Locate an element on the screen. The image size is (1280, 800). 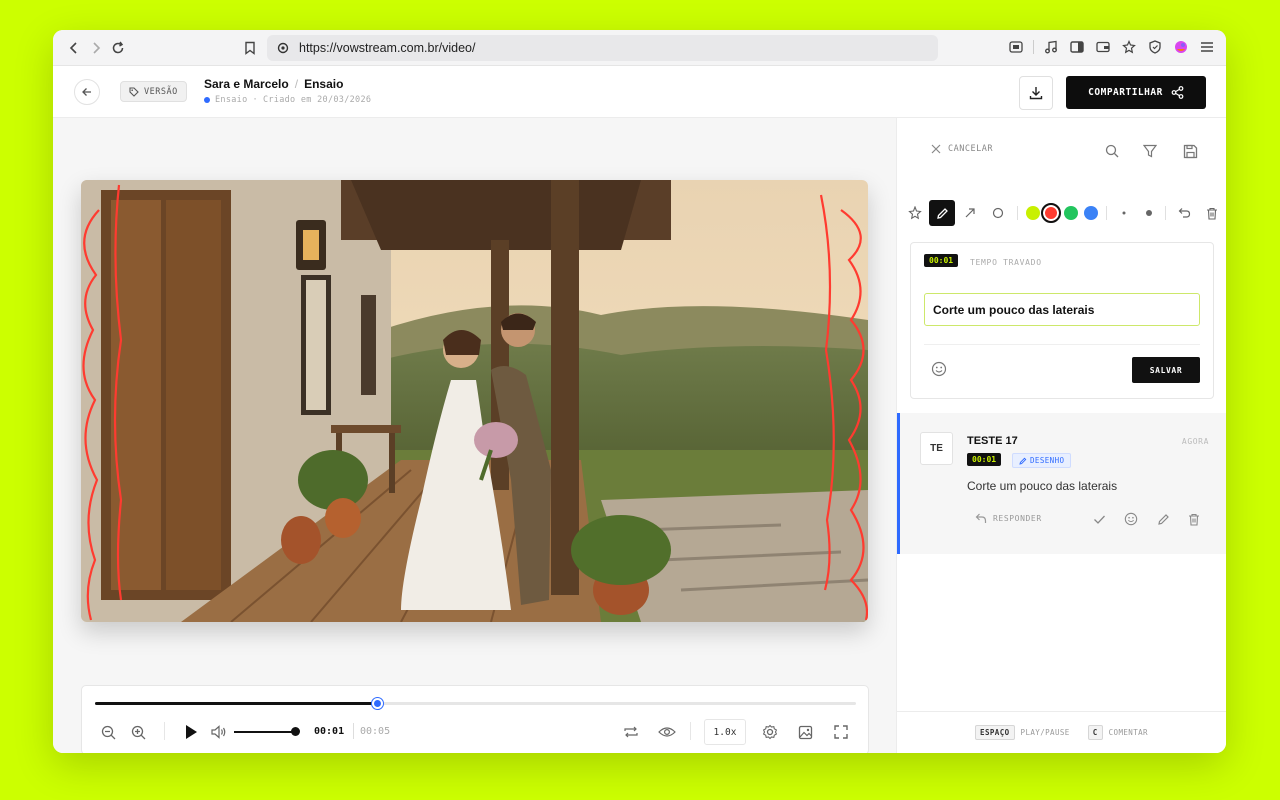
composer-divider is located at coordinates (1062, 344).